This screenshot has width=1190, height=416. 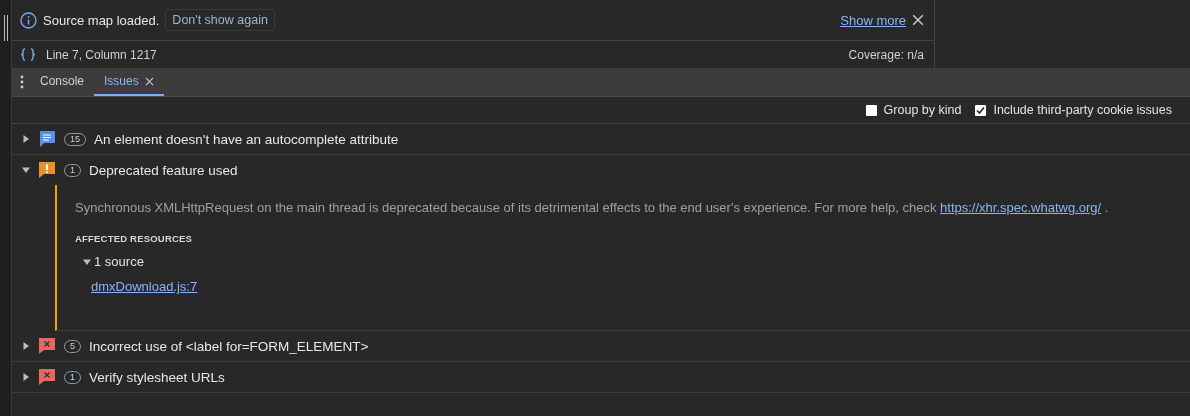 What do you see at coordinates (157, 377) in the screenshot?
I see `issue-title: Verify stylesheet URLs` at bounding box center [157, 377].